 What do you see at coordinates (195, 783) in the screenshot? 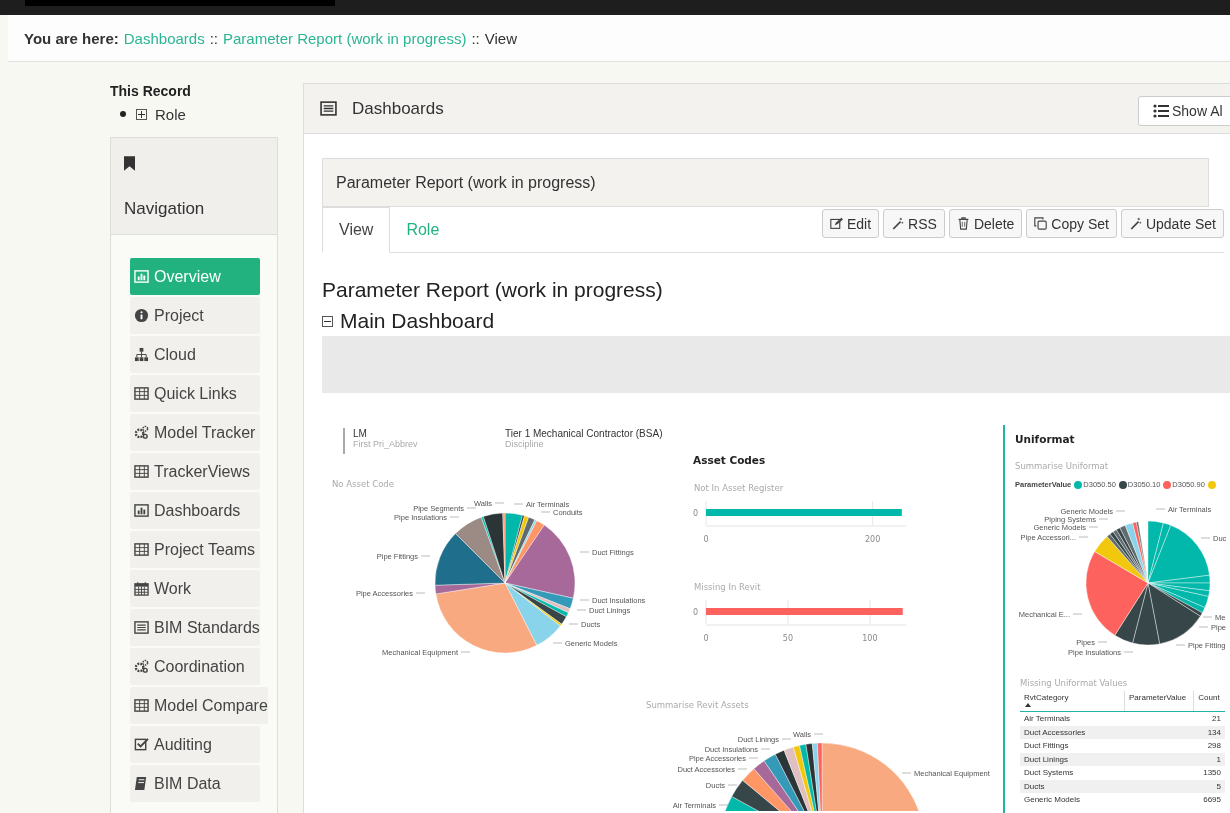
I see `nav-item: BIM Data` at bounding box center [195, 783].